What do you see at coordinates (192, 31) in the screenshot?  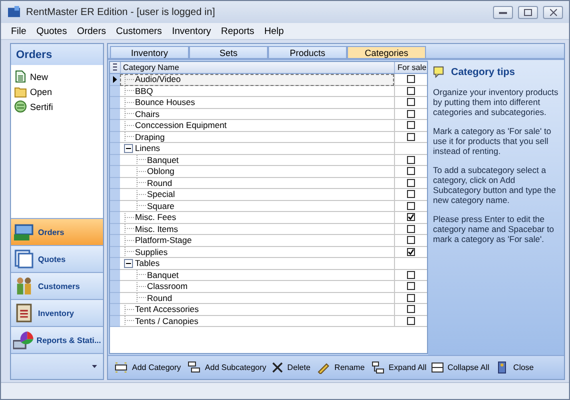 I see `menu-item: Inventory` at bounding box center [192, 31].